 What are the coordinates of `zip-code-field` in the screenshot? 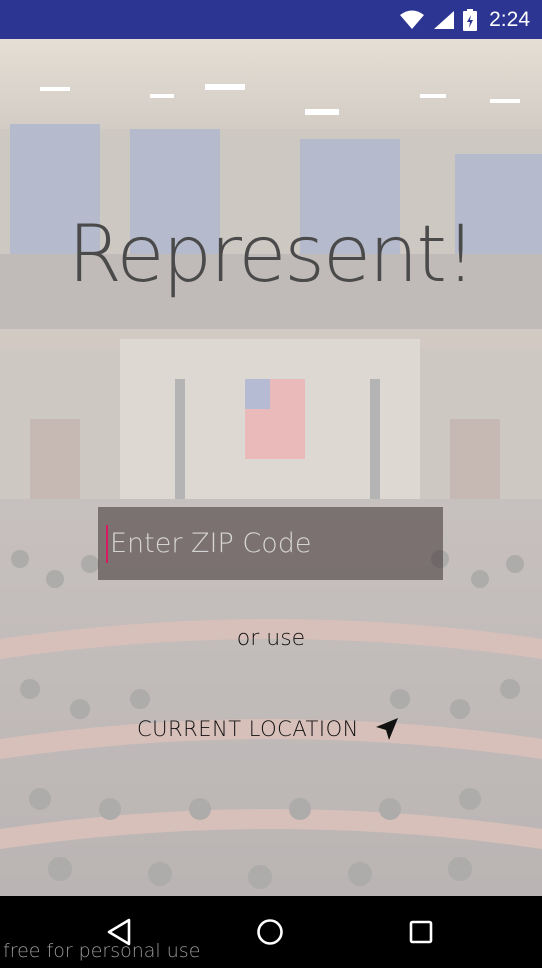 It's located at (270, 543).